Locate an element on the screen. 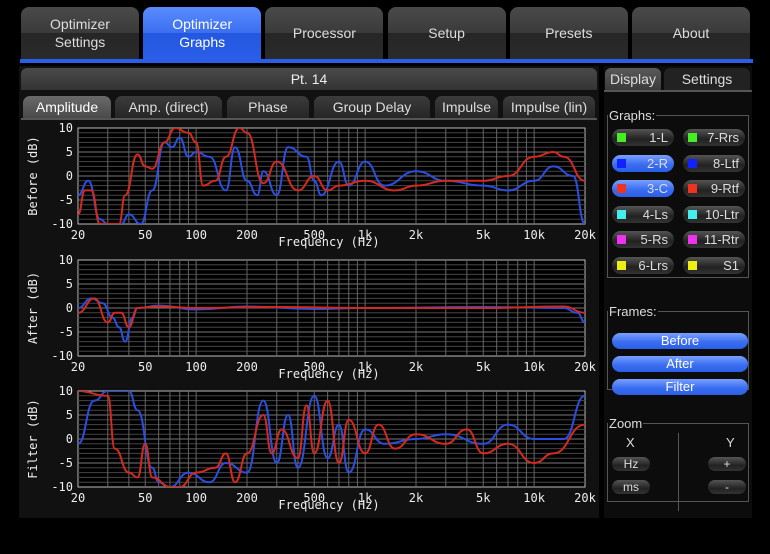  graphs-label: Graphs: is located at coordinates (632, 115).